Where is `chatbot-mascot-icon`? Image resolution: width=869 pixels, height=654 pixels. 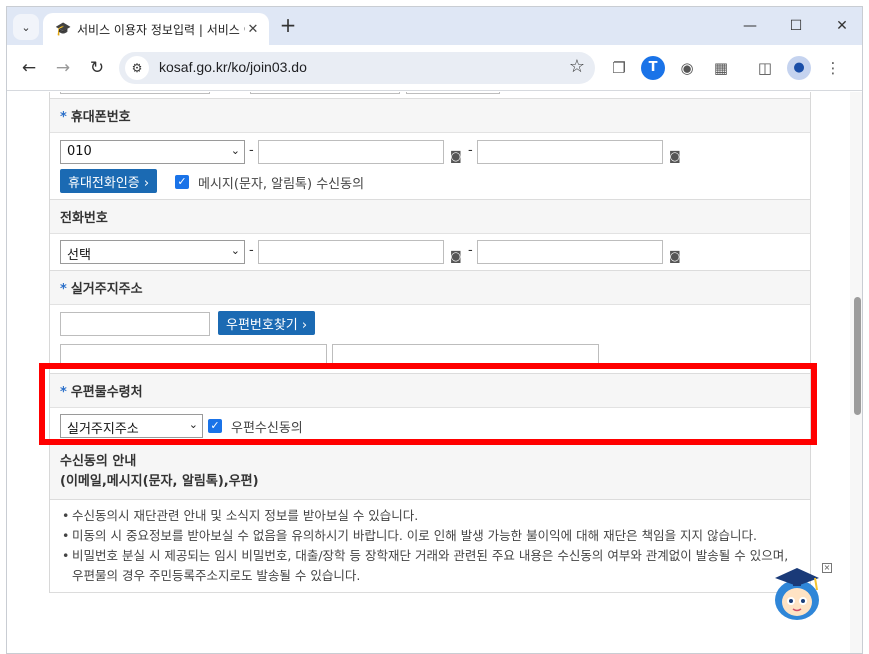 chatbot-mascot-icon is located at coordinates (797, 592).